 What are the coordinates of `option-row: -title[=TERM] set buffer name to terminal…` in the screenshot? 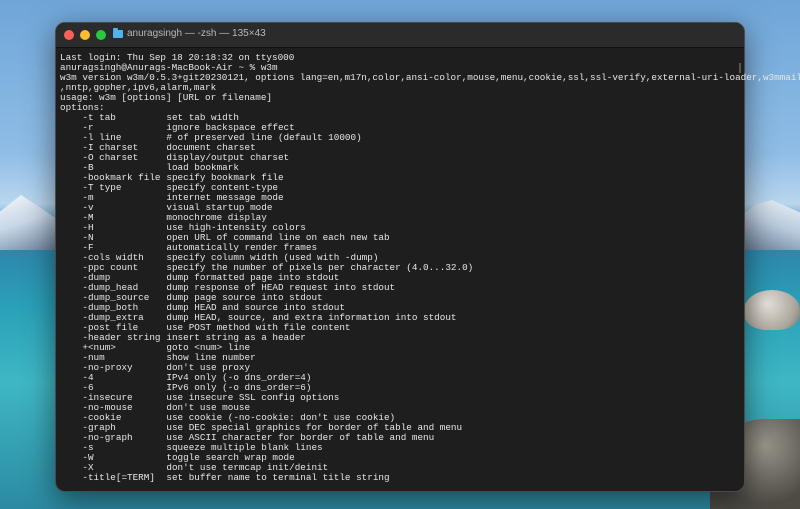 It's located at (402, 478).